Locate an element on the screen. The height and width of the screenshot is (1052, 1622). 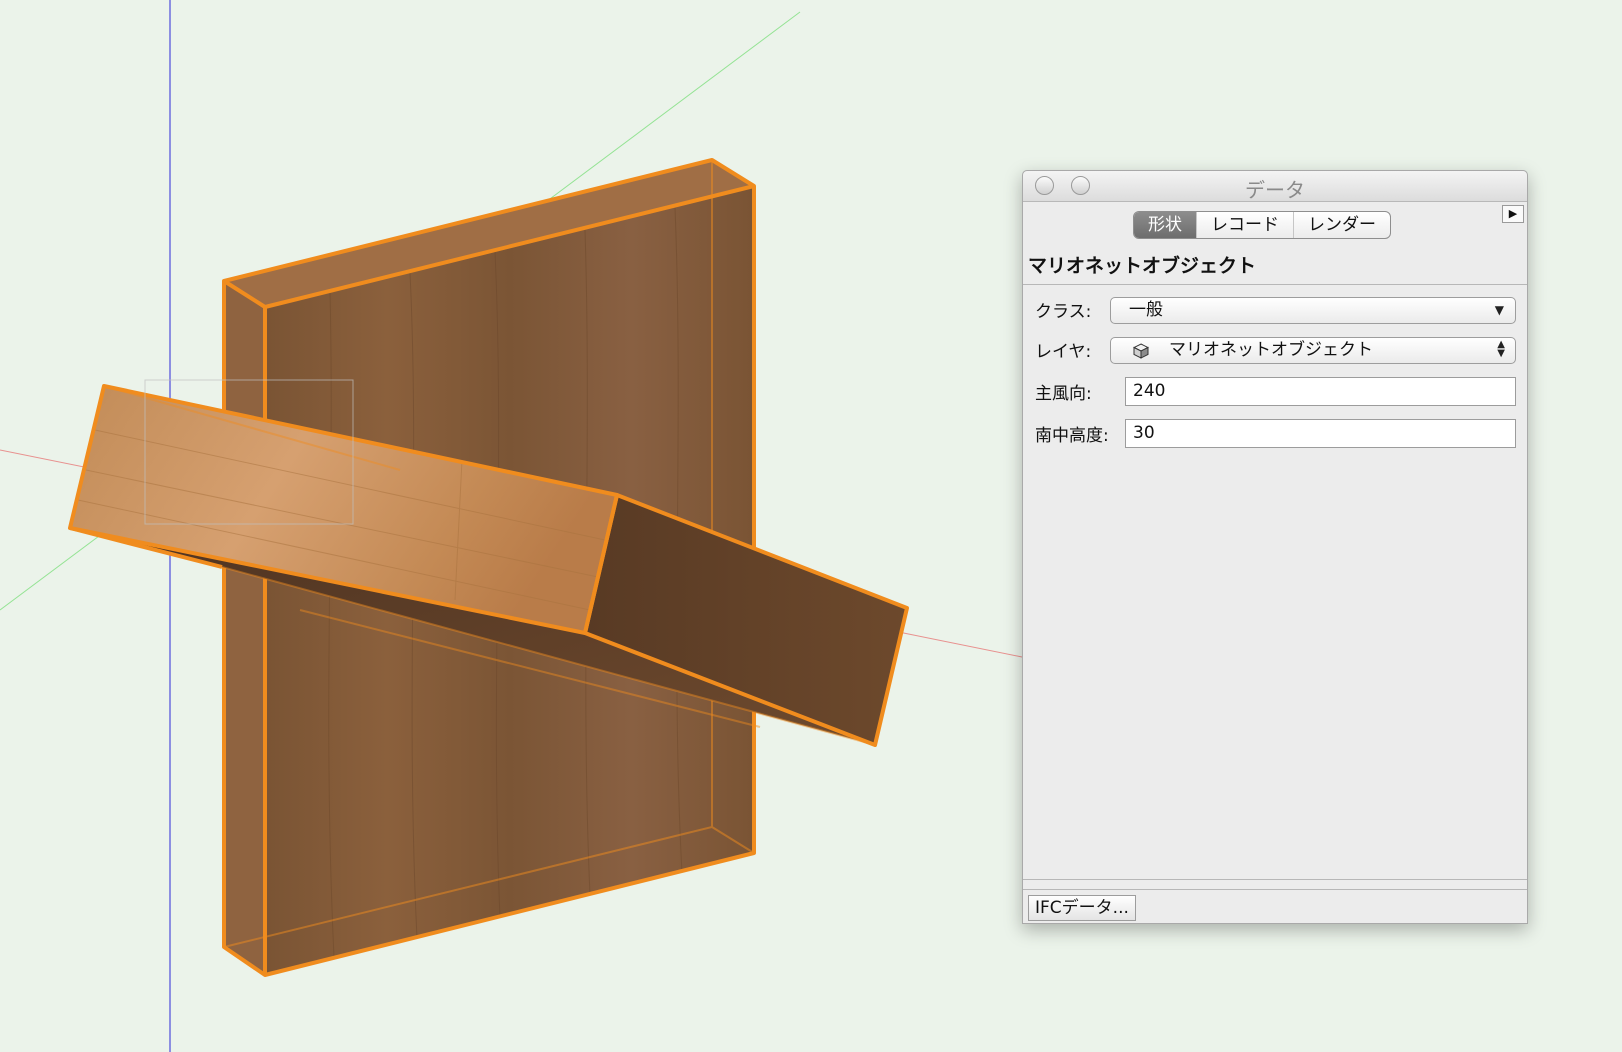
wind-direction-field: 240 is located at coordinates (1320, 391).